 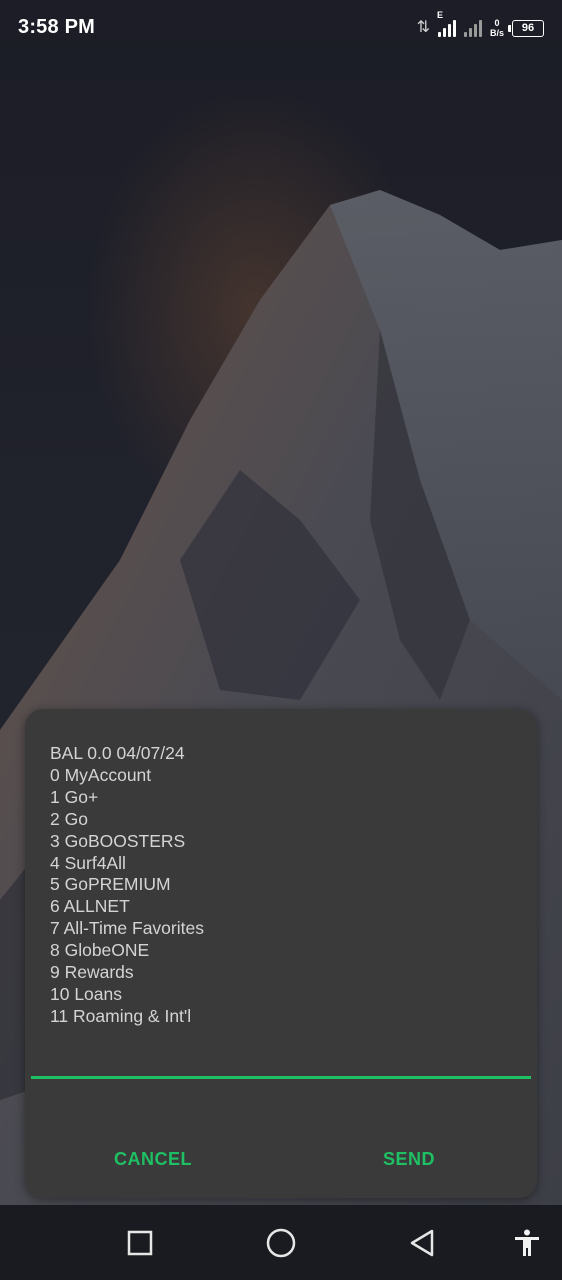 I want to click on battery-level: 96, so click(x=528, y=28).